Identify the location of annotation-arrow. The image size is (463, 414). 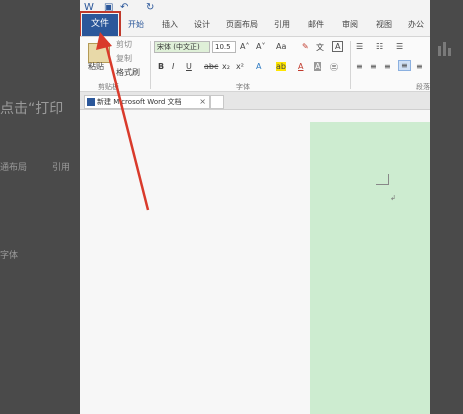
(123, 121).